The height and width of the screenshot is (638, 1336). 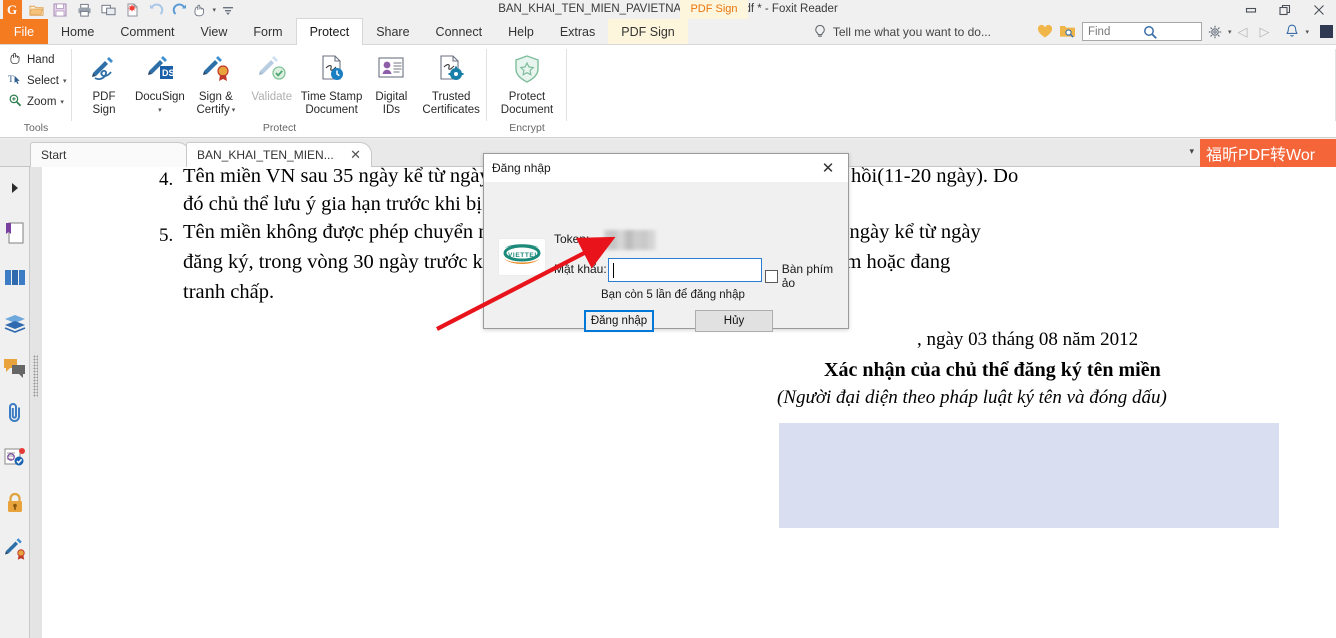 I want to click on security-lock-icon, so click(x=15, y=503).